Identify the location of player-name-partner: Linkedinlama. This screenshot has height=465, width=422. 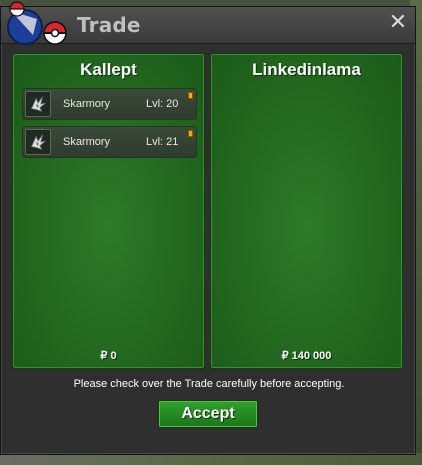
(306, 69).